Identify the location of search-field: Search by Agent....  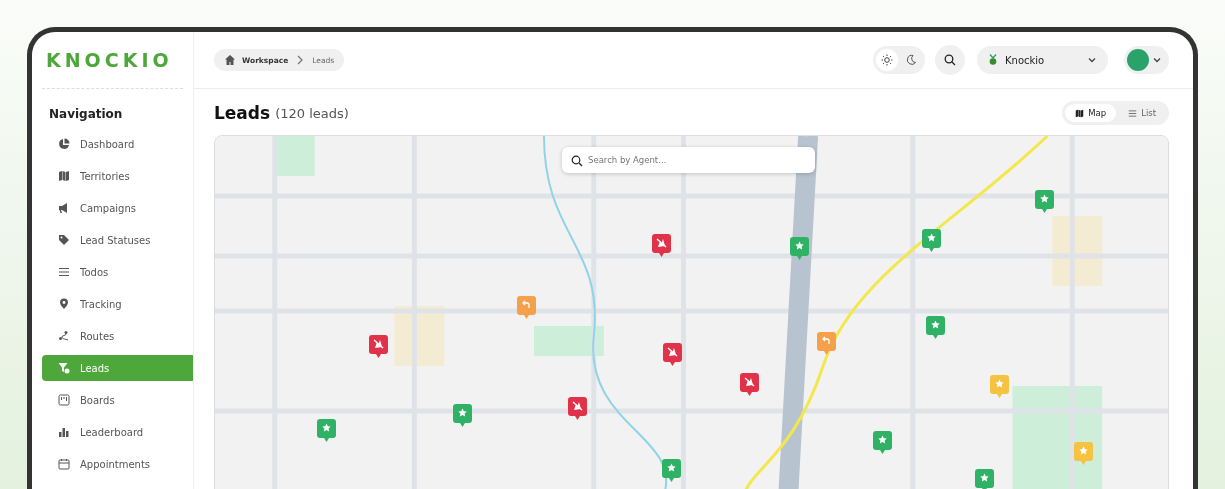
(688, 160).